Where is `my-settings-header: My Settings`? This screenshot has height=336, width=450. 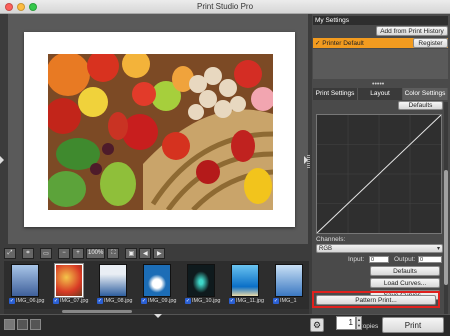
my-settings-header: My Settings is located at coordinates (380, 20).